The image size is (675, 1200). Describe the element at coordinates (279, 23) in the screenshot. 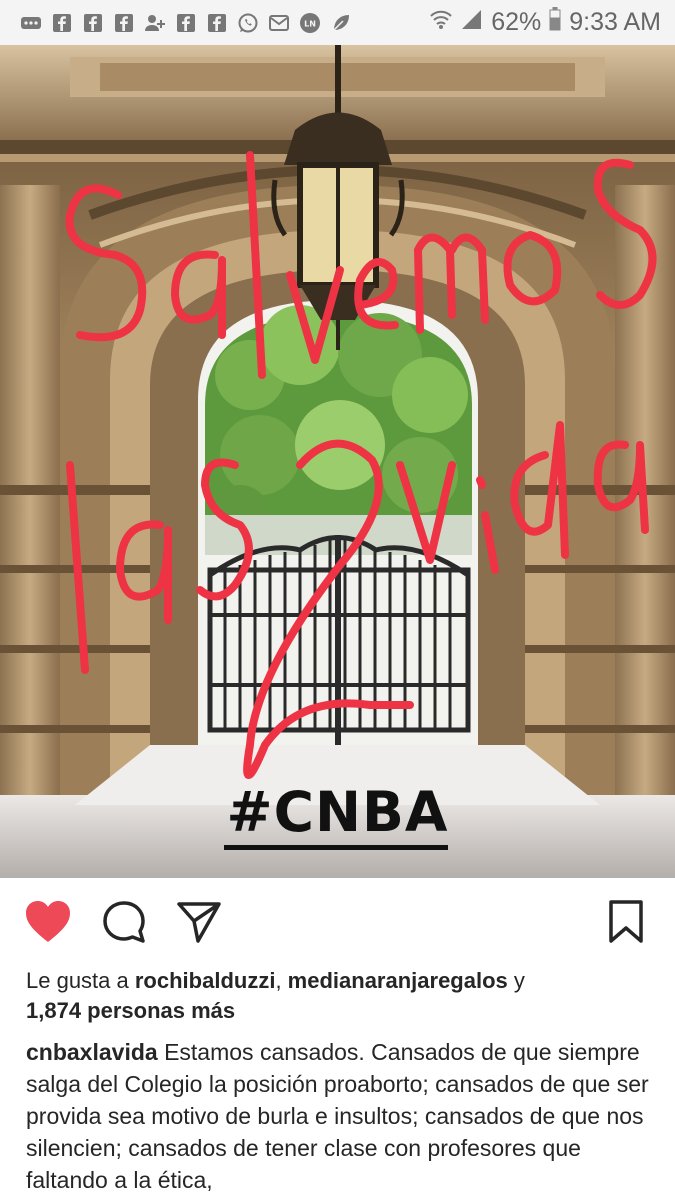

I see `mail-icon` at that location.